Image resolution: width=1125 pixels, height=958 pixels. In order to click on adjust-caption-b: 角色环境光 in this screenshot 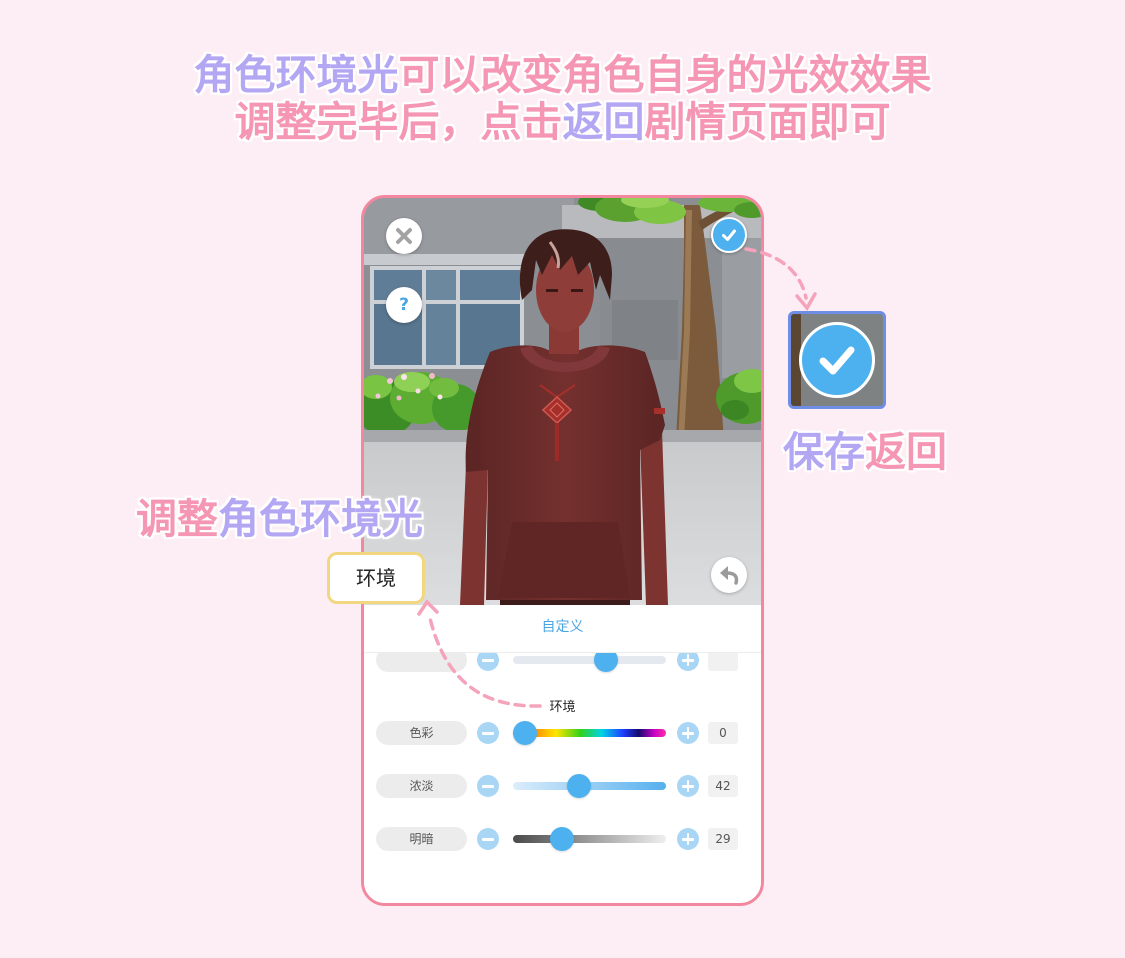, I will do `click(320, 519)`.